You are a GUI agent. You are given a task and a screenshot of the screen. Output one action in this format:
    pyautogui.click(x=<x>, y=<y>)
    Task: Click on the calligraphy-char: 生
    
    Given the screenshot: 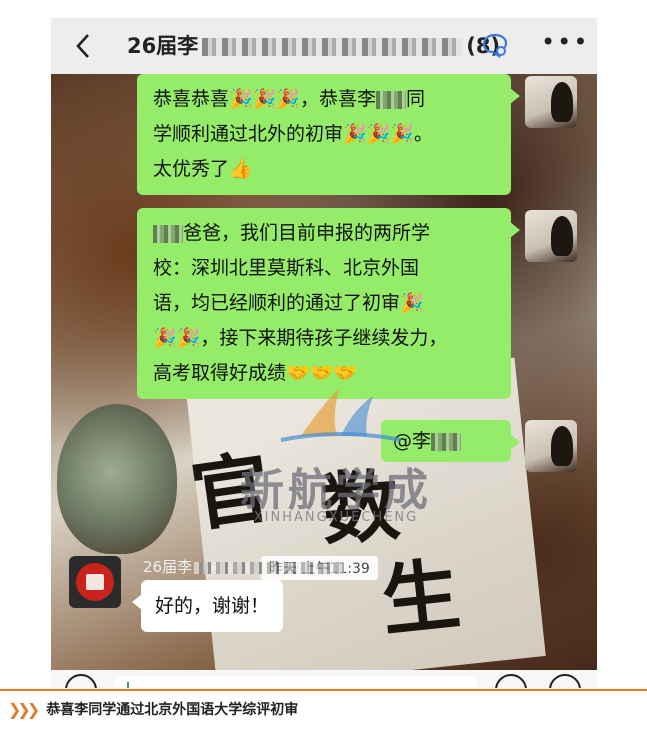 What is the action you would take?
    pyautogui.click(x=421, y=598)
    